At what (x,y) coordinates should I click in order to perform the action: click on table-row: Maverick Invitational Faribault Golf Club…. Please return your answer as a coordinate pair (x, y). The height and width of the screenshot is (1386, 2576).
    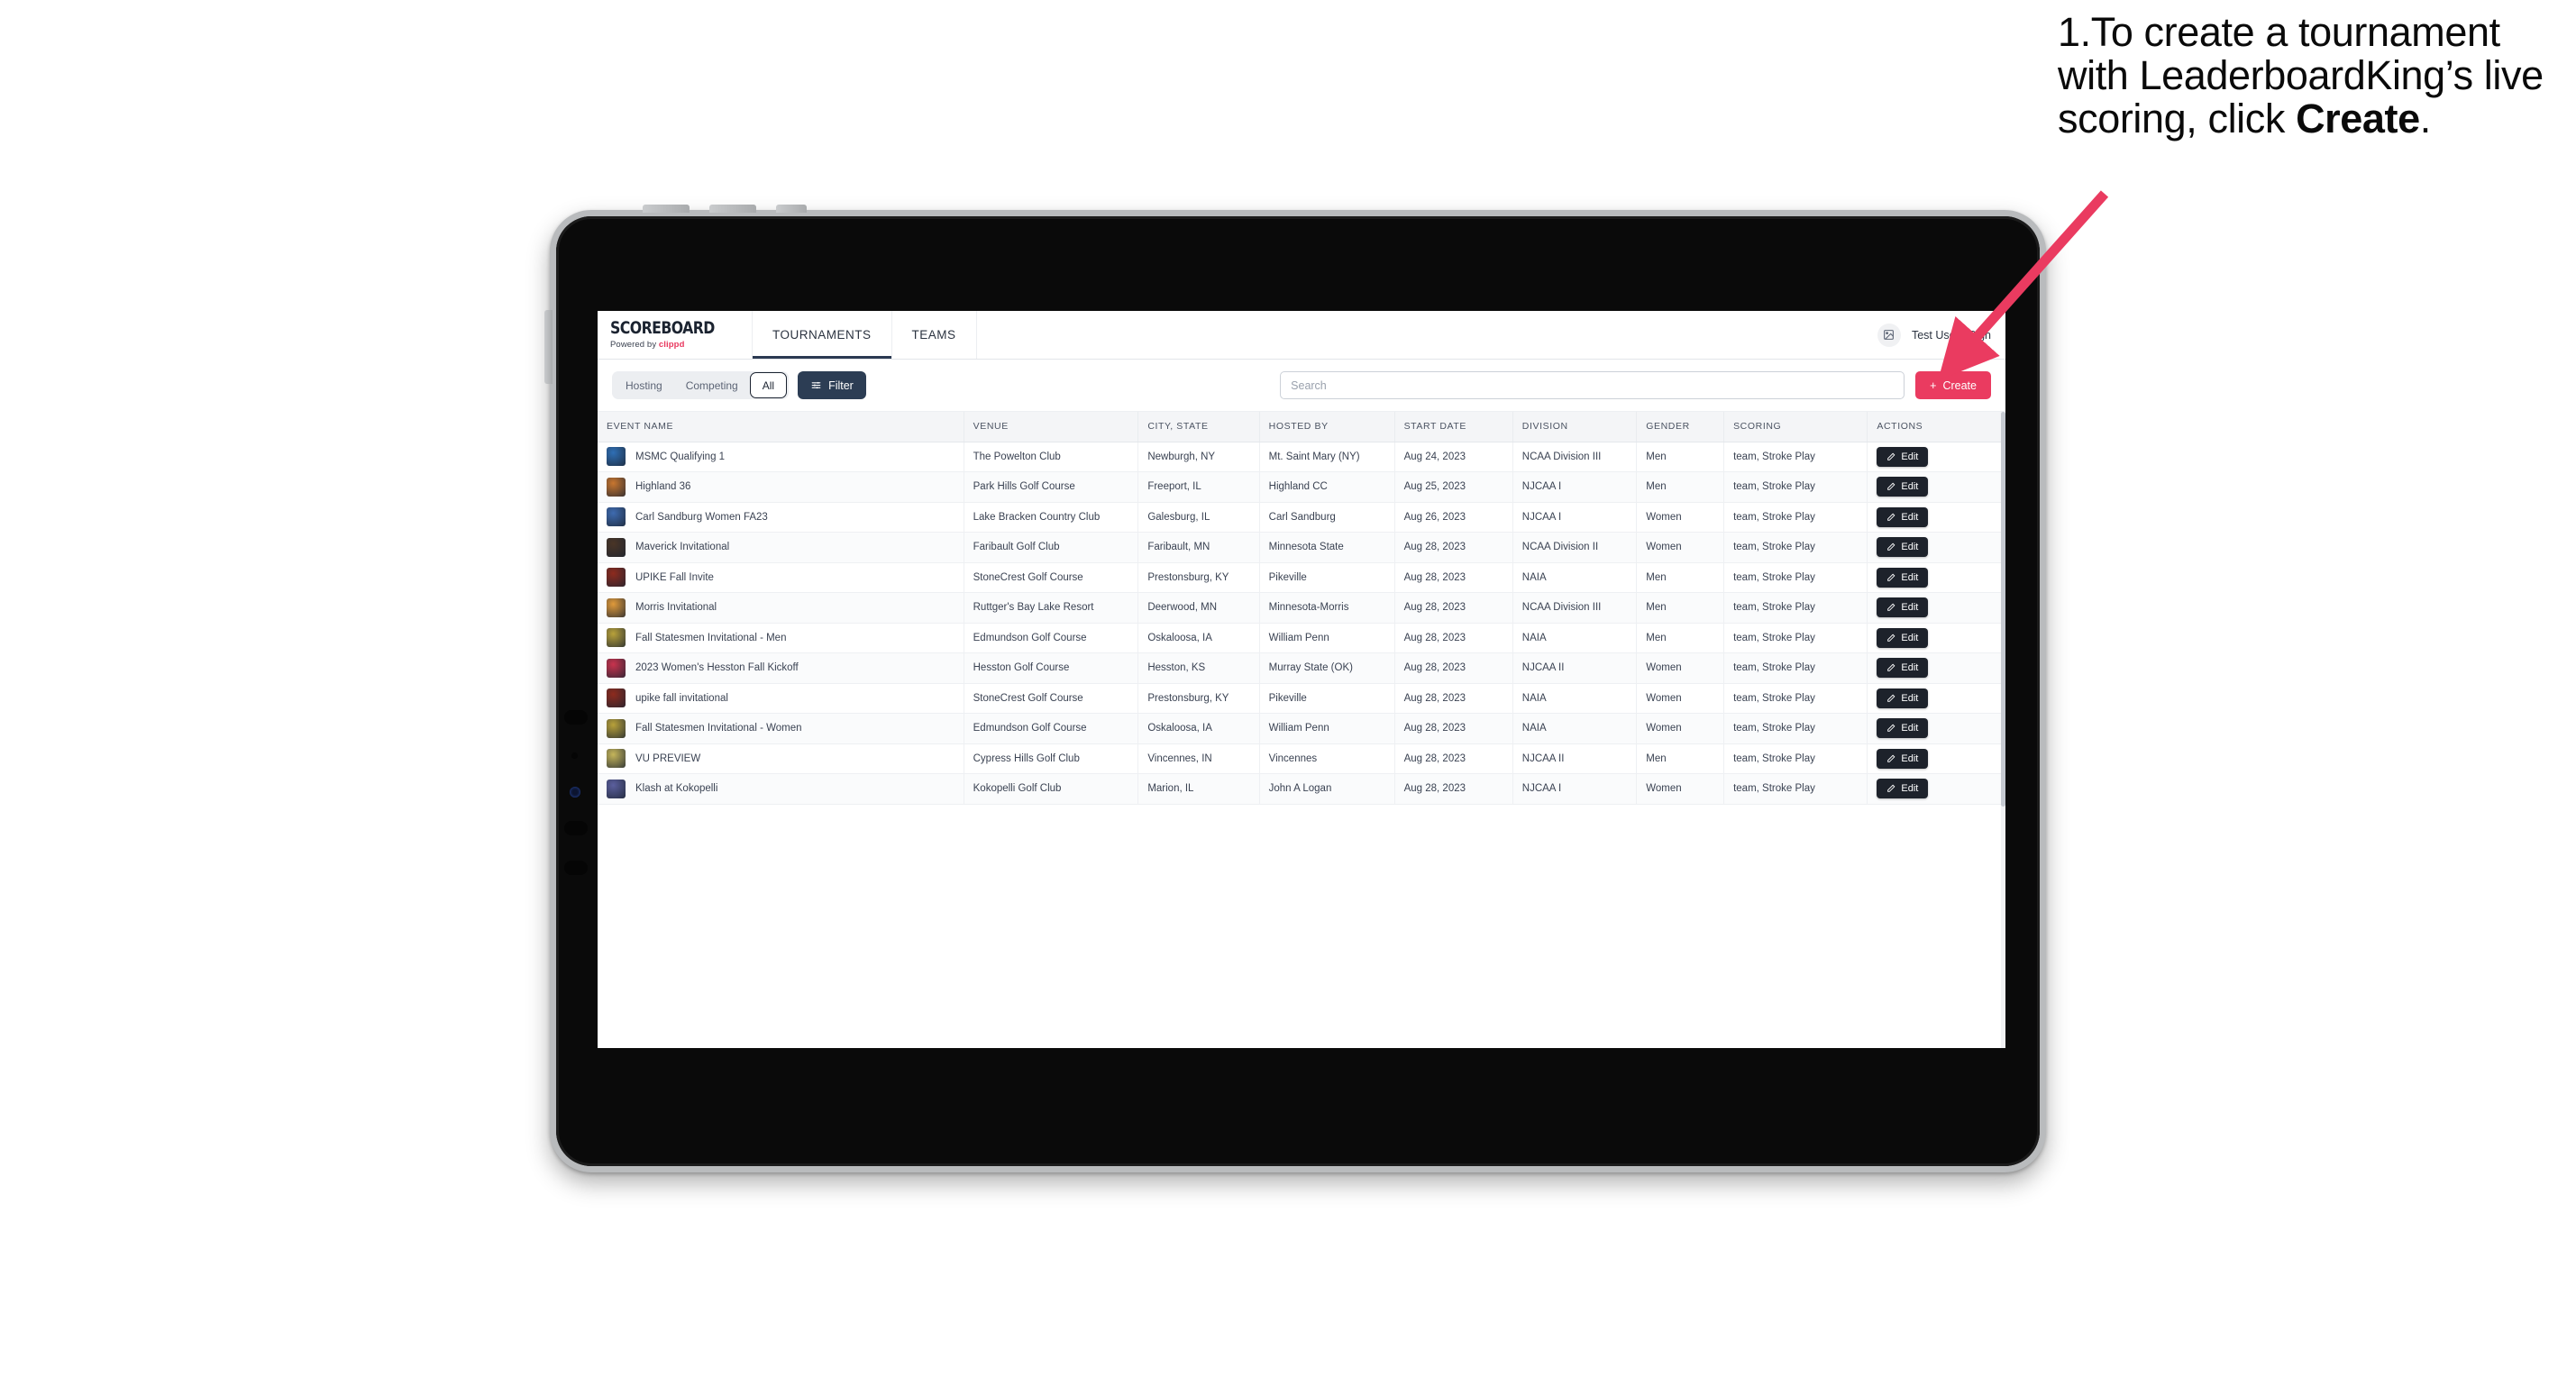
    Looking at the image, I should click on (1301, 547).